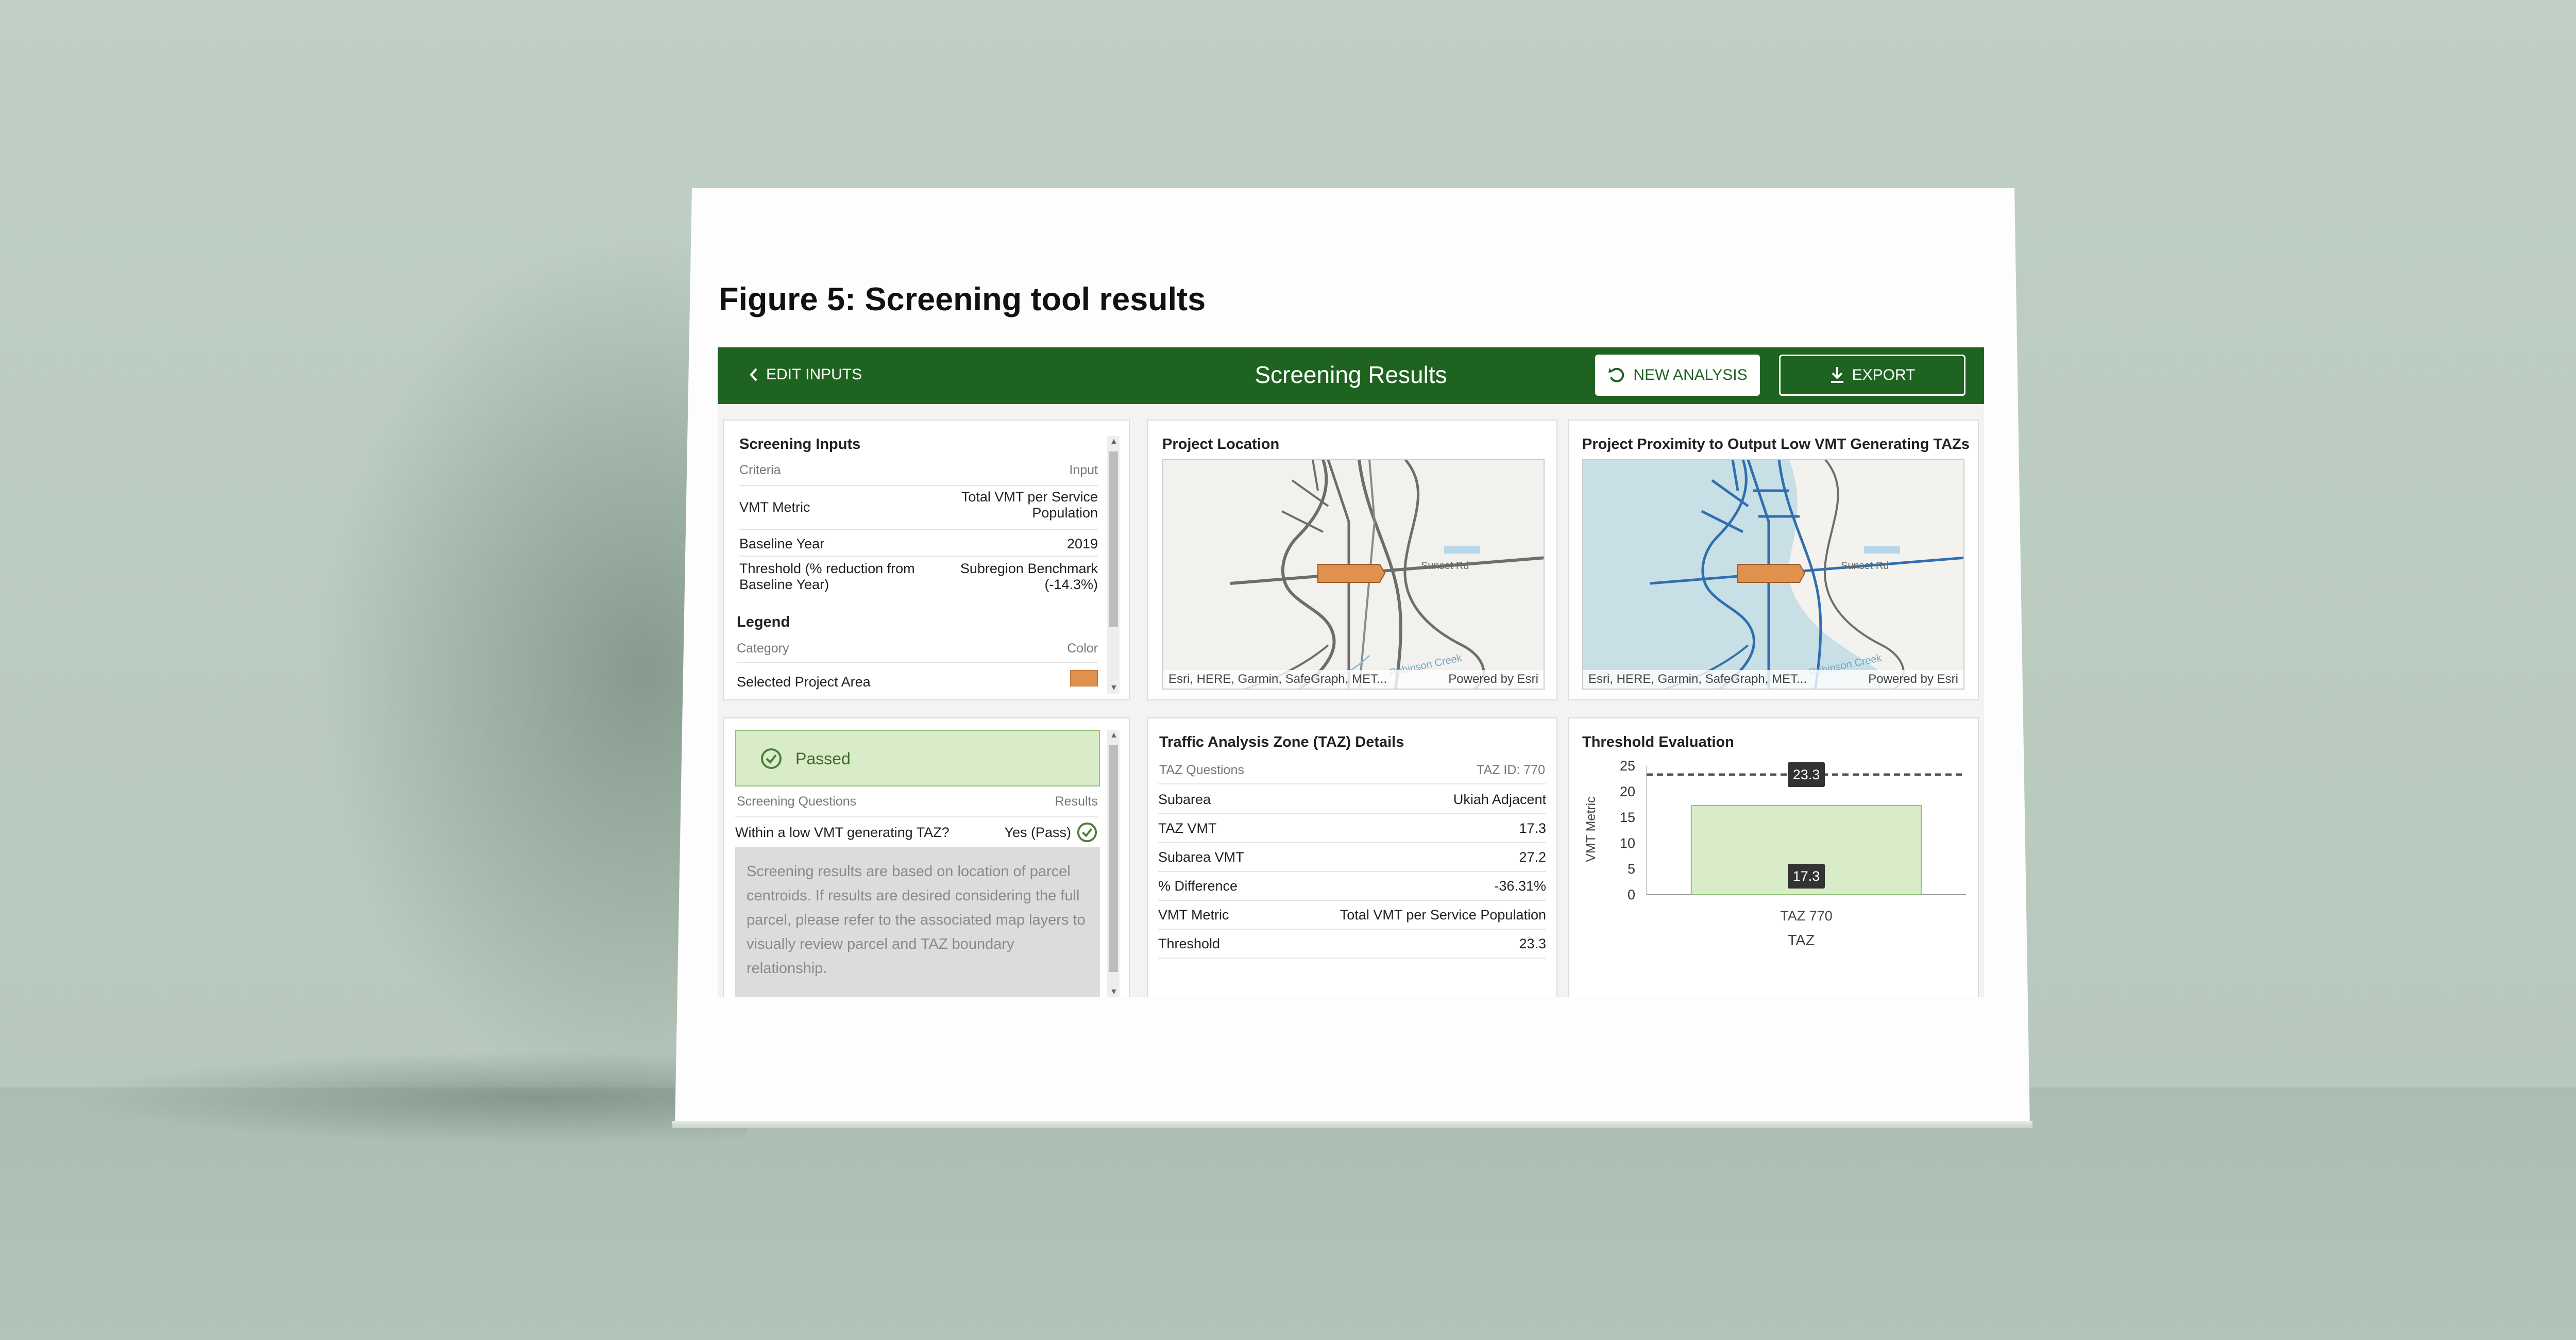 Image resolution: width=2576 pixels, height=1340 pixels. Describe the element at coordinates (1627, 817) in the screenshot. I see `y-tick-label: 15` at that location.